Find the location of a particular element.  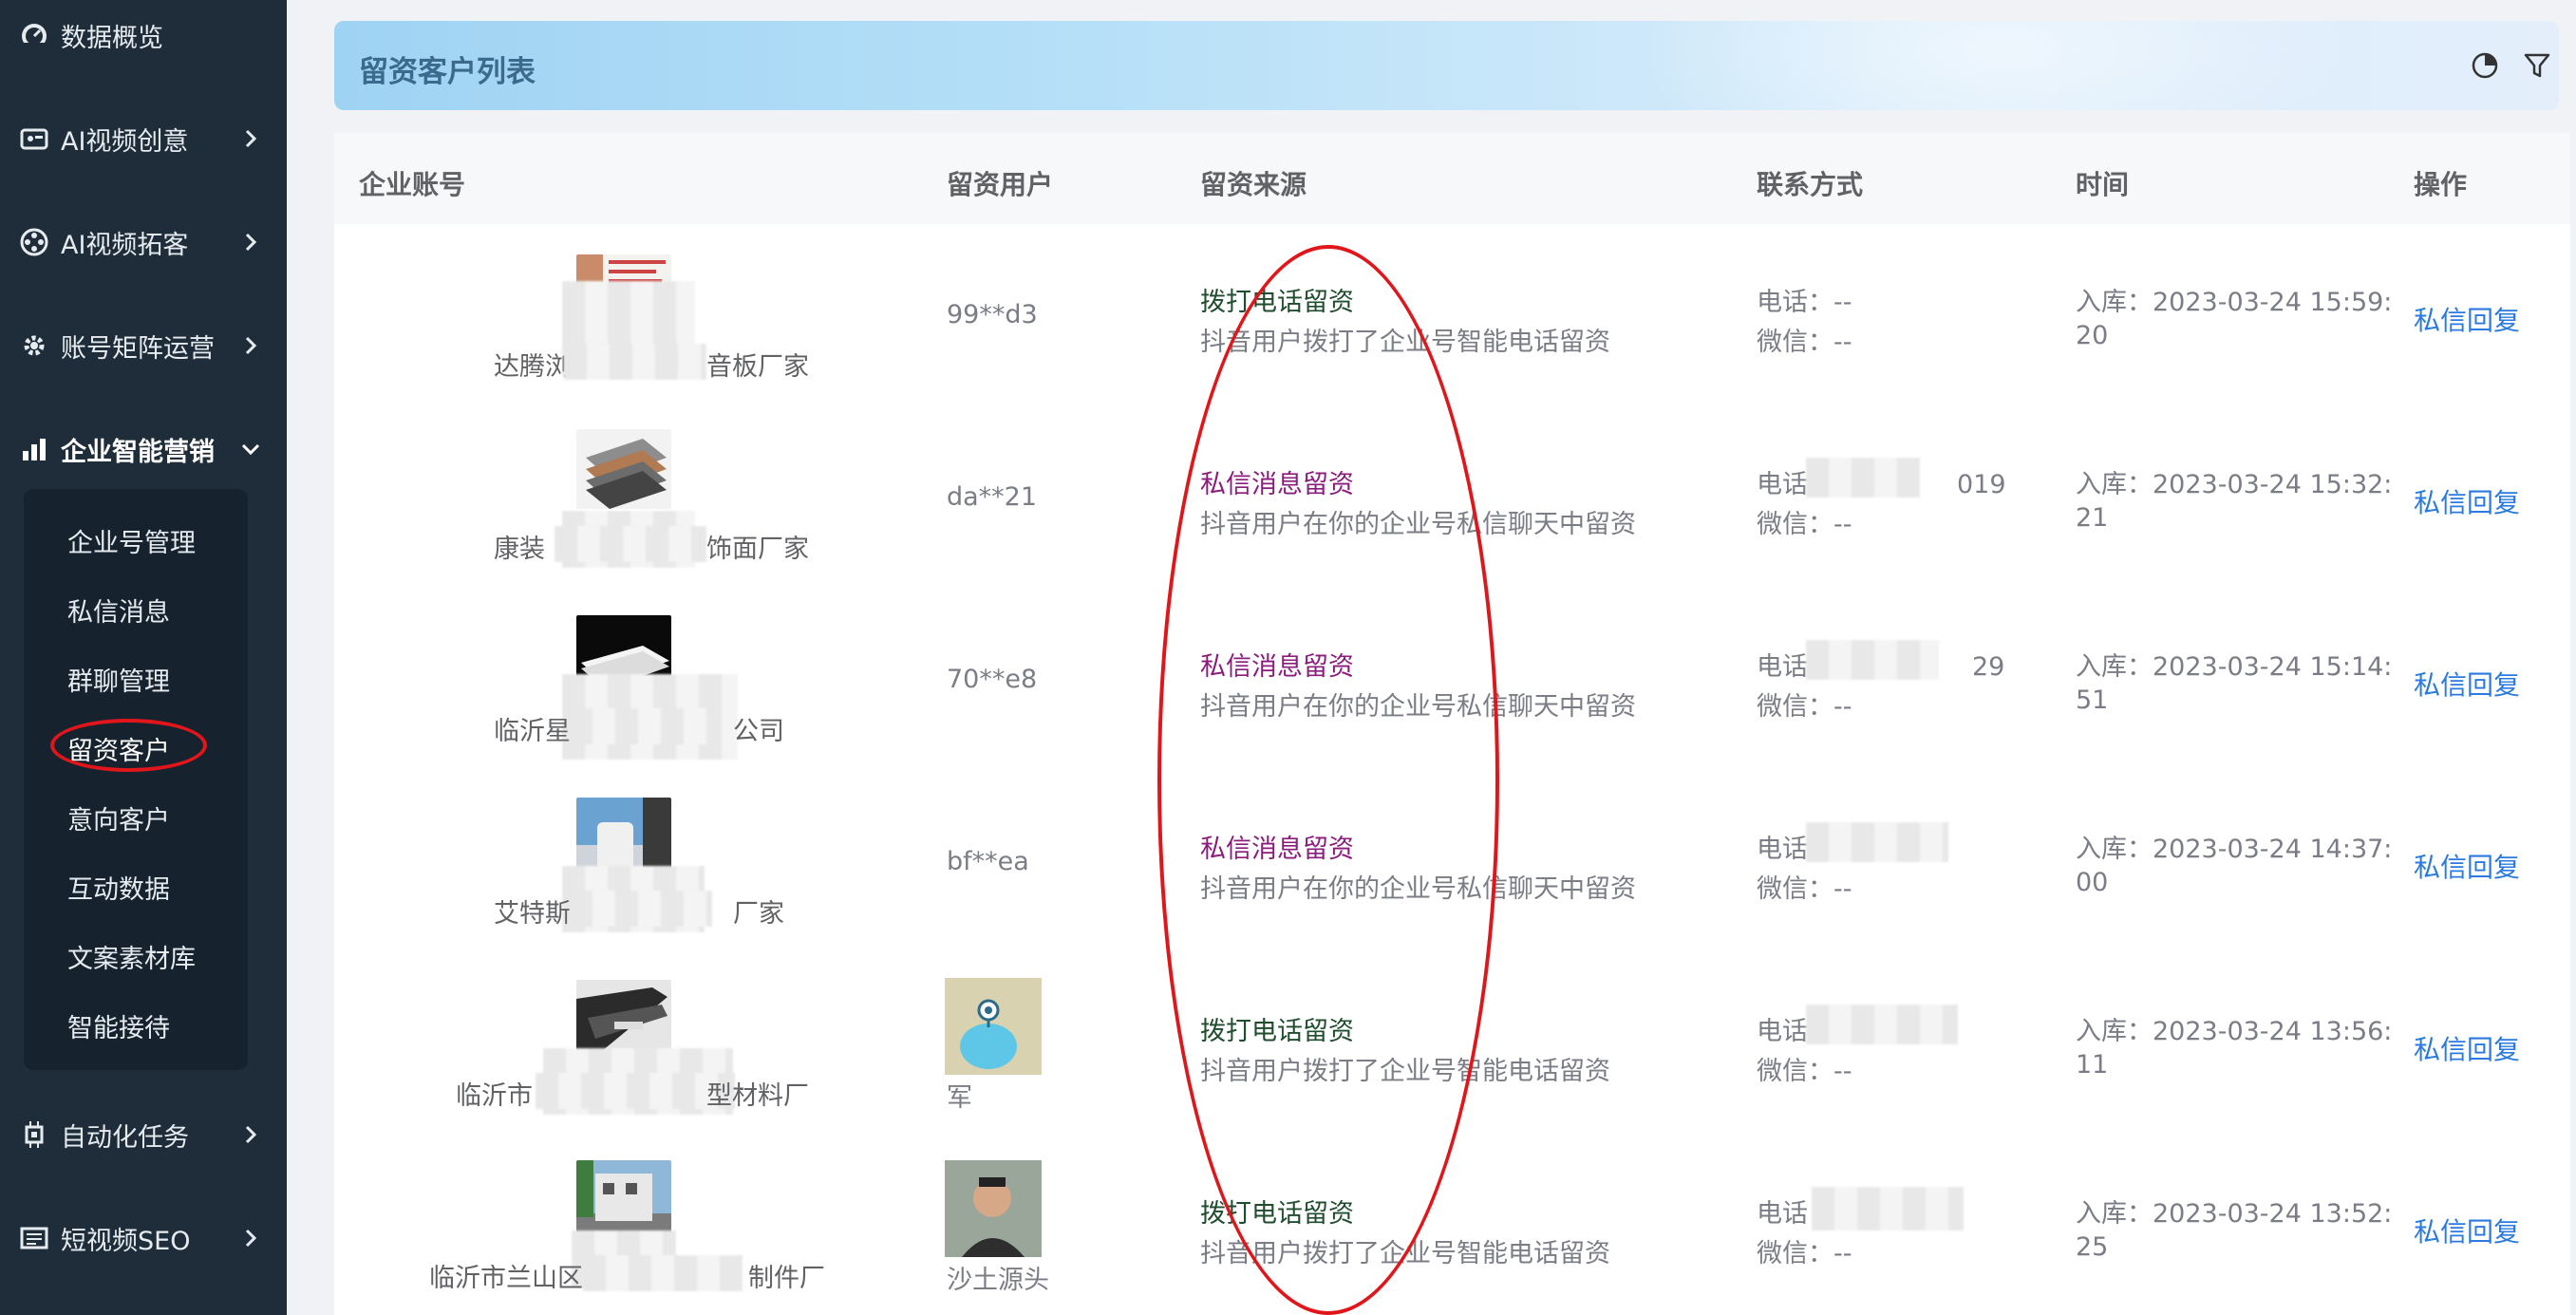

sidebar-item-data-overview: 数据概览 is located at coordinates (143, 35).